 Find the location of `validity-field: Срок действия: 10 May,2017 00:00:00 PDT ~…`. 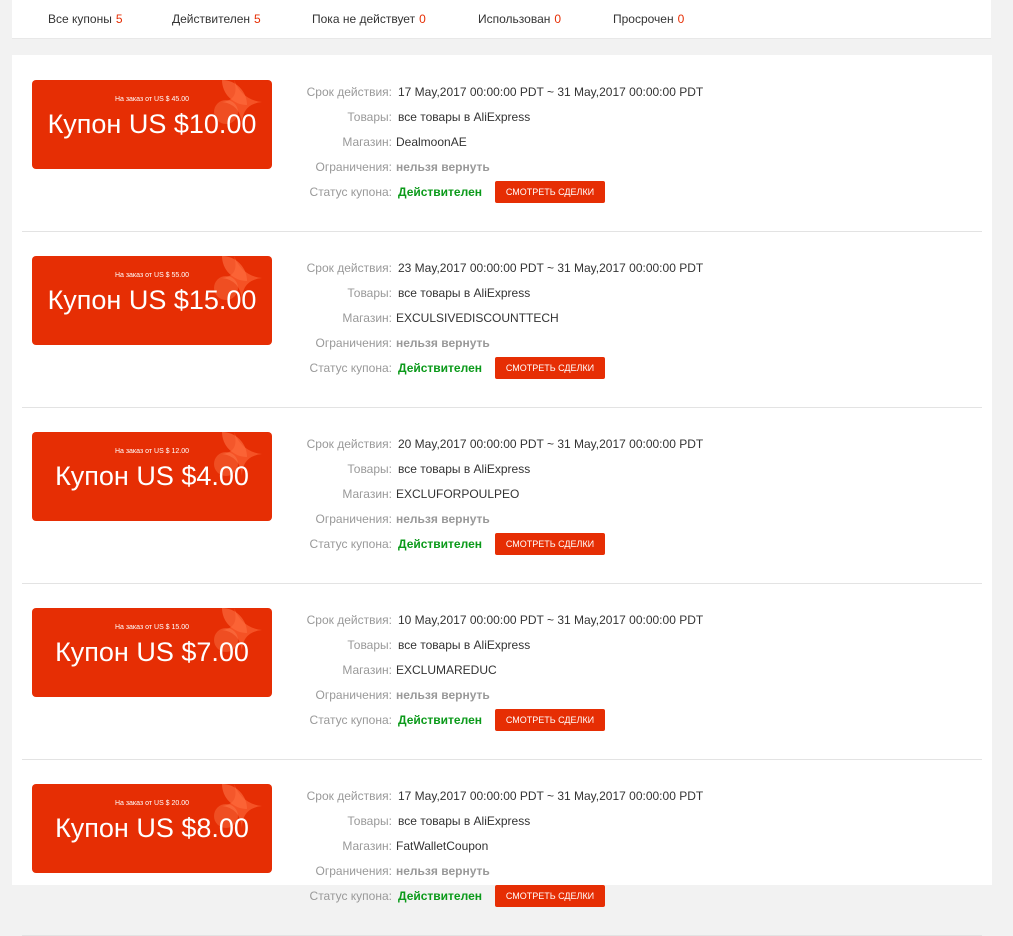

validity-field: Срок действия: 10 May,2017 00:00:00 PDT ~… is located at coordinates (502, 620).